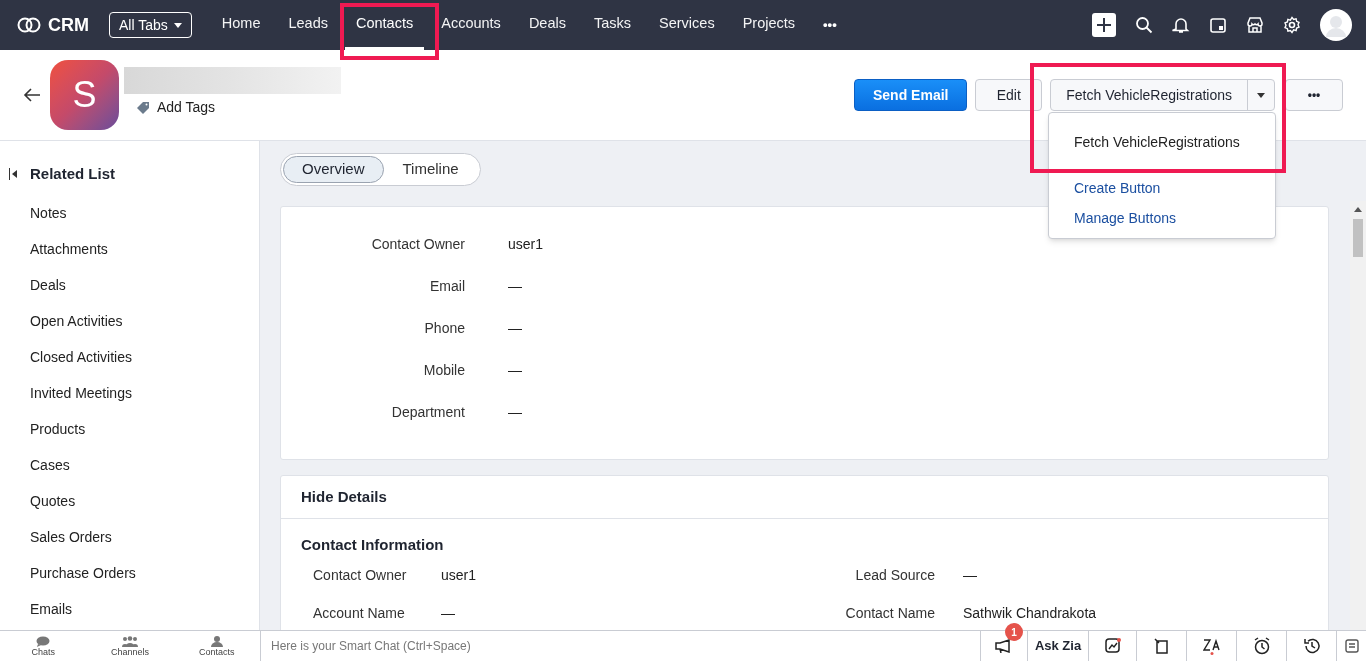 This screenshot has height=661, width=1366. Describe the element at coordinates (50, 465) in the screenshot. I see `related-list-item: Cases` at that location.